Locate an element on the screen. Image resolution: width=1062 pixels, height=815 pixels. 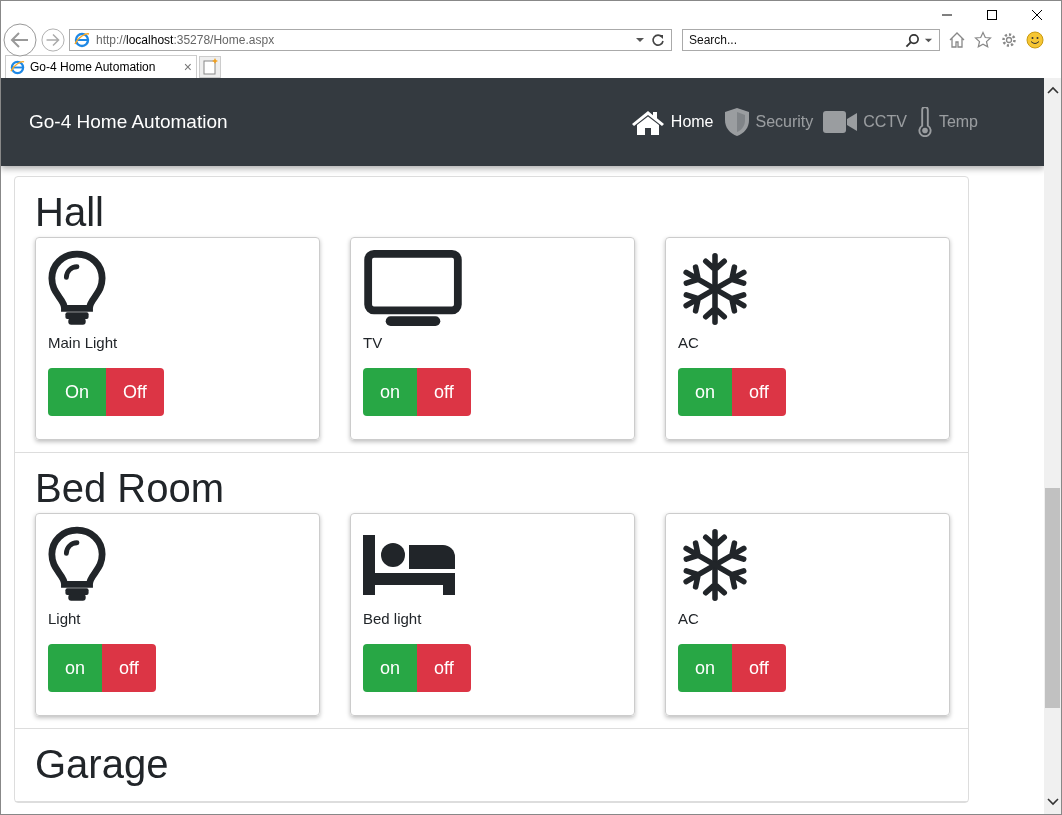
nav-link: CCTV is located at coordinates (865, 122).